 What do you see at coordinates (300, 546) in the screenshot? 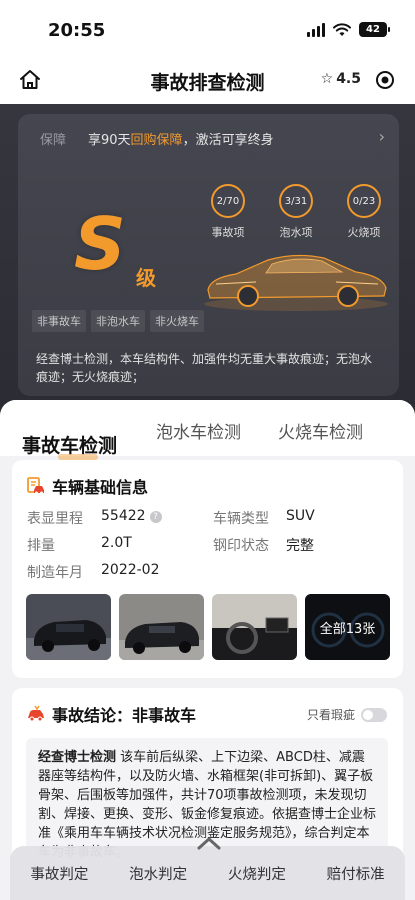
I see `vin-stamp-value: 完整` at bounding box center [300, 546].